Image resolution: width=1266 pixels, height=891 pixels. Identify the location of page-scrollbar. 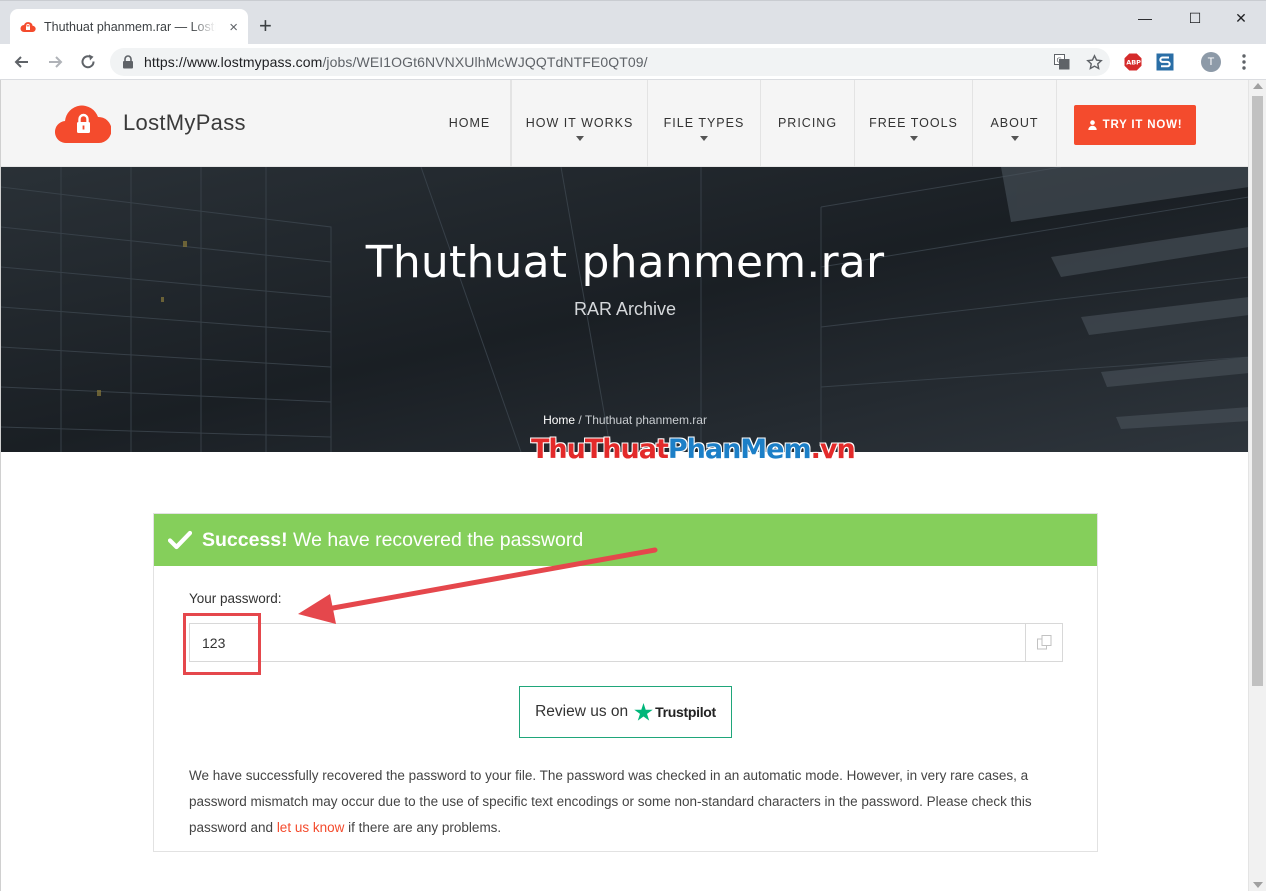
(1257, 485).